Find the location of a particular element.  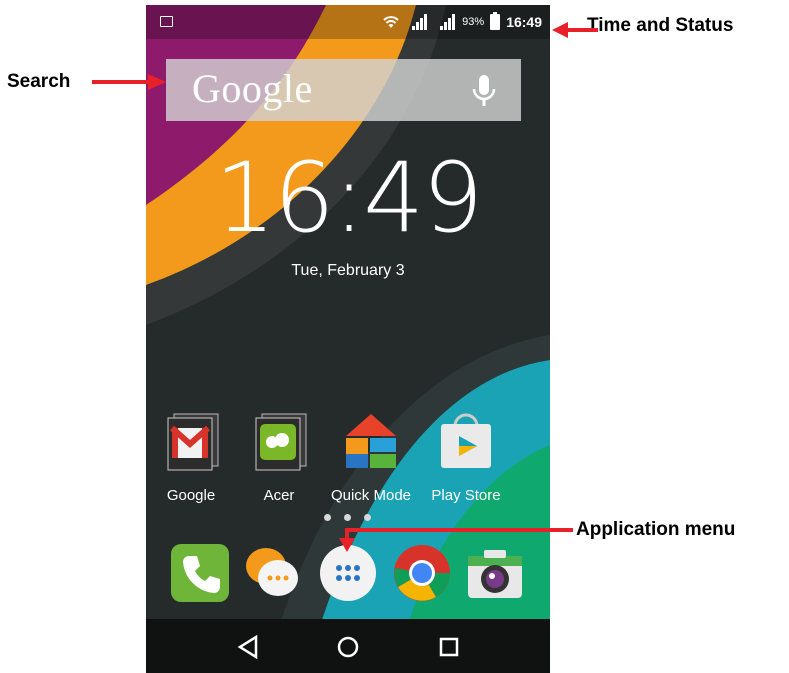

arrow-time-status is located at coordinates (575, 30).